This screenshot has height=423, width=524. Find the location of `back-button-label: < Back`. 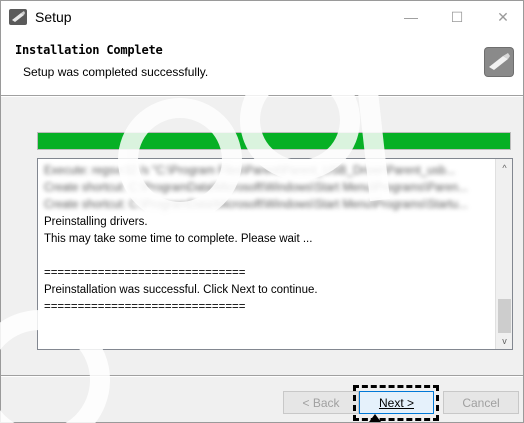

back-button-label: < Back is located at coordinates (321, 402).